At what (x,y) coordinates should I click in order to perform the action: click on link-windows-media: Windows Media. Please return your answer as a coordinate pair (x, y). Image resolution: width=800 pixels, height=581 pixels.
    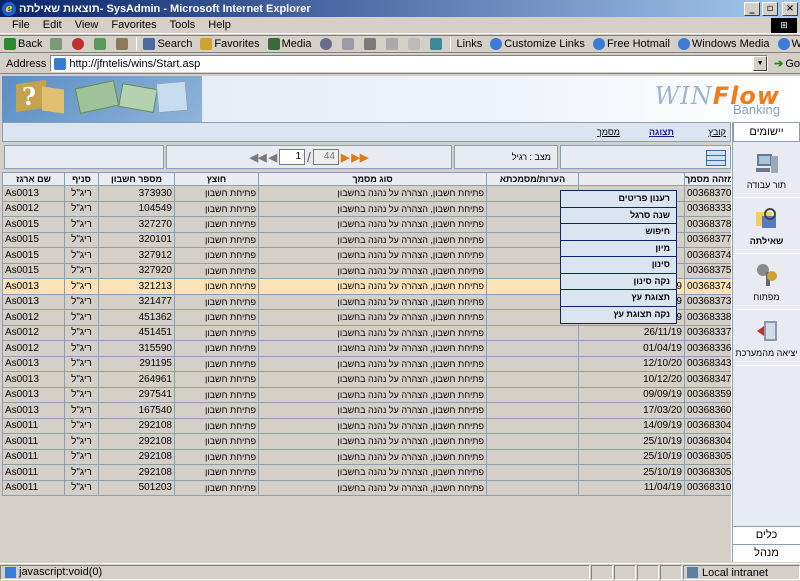
    Looking at the image, I should click on (724, 44).